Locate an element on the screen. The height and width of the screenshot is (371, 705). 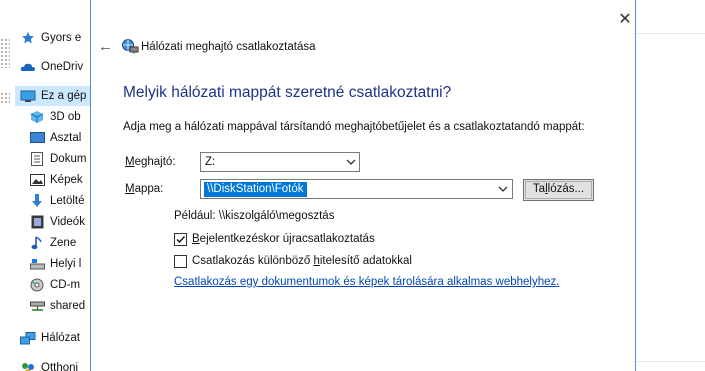
cd-drive-icon is located at coordinates (37, 285).